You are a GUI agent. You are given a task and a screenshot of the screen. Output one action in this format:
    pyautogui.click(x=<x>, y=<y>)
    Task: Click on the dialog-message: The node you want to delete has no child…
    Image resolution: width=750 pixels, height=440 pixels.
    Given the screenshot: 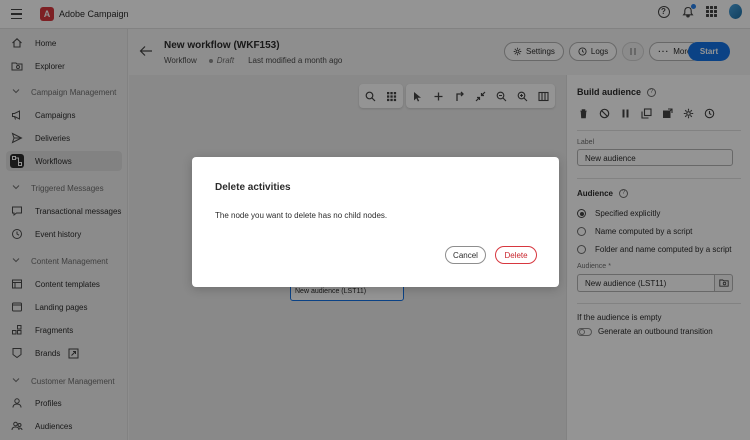 What is the action you would take?
    pyautogui.click(x=301, y=215)
    